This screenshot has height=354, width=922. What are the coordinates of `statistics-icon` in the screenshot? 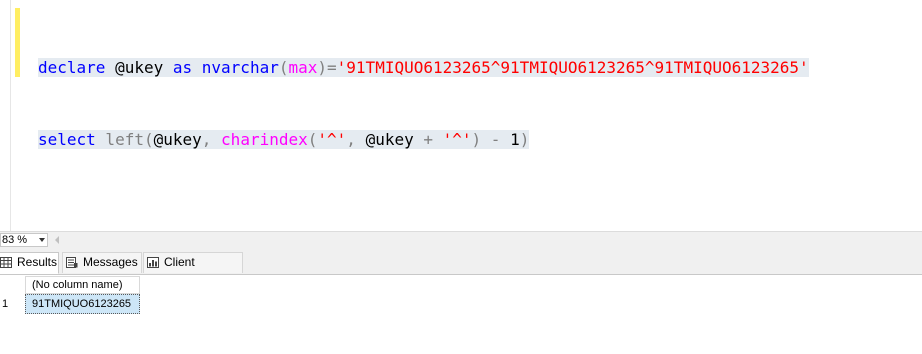 It's located at (153, 262).